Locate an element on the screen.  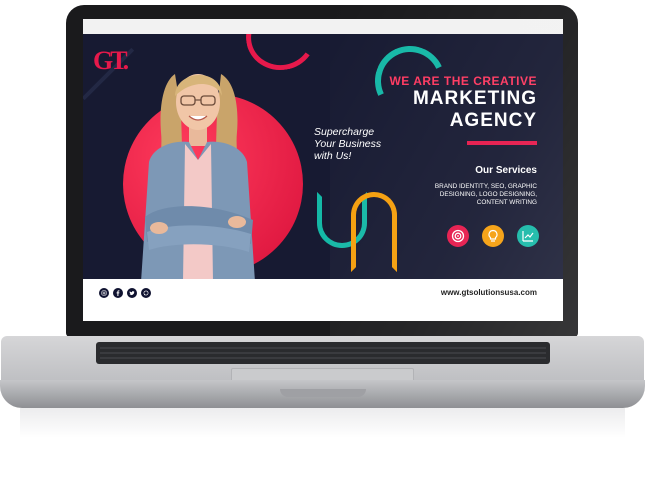
lid-opening-notch is located at coordinates (323, 393).